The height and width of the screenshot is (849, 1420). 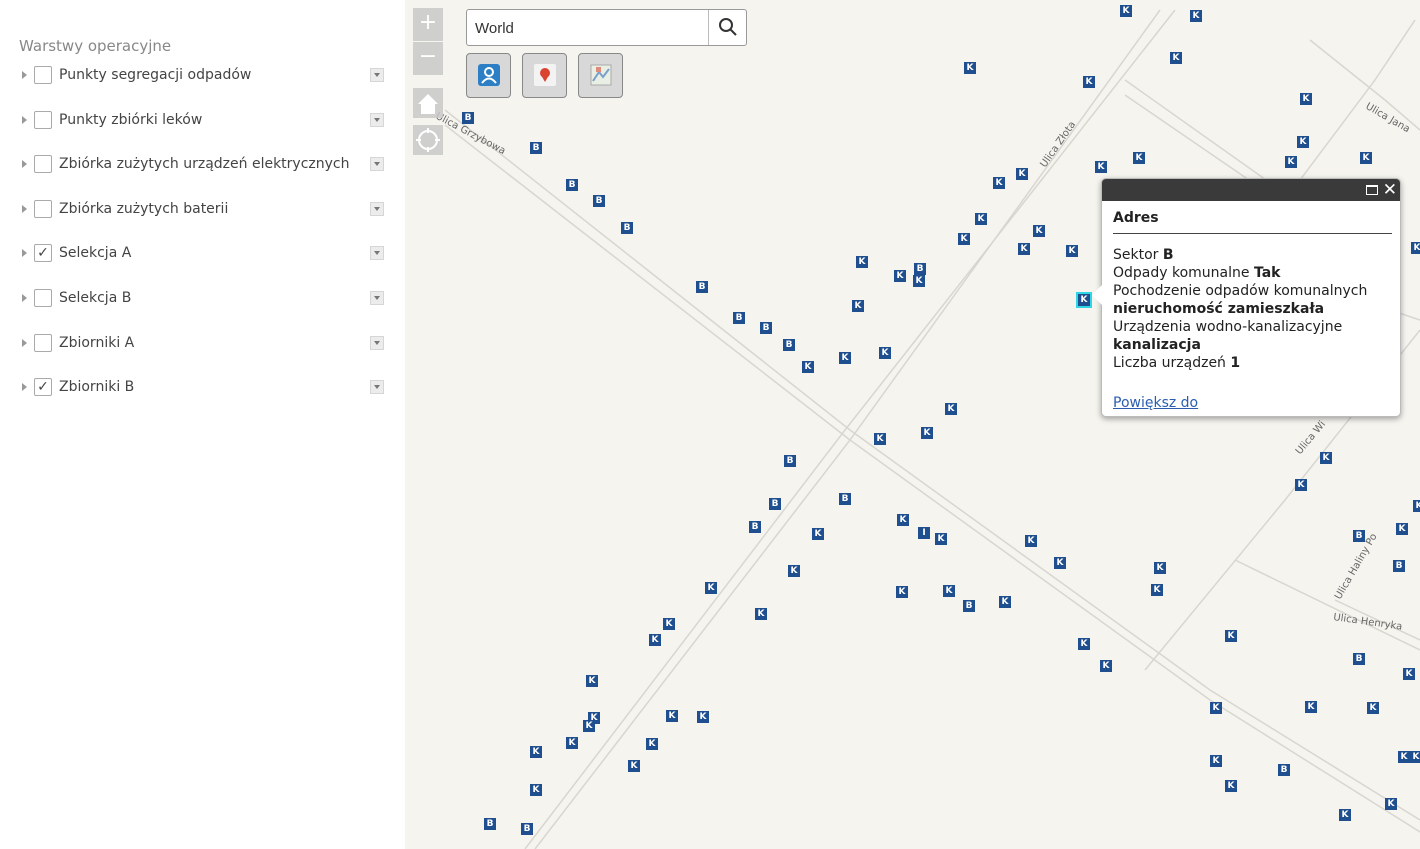 I want to click on locate-button, so click(x=428, y=140).